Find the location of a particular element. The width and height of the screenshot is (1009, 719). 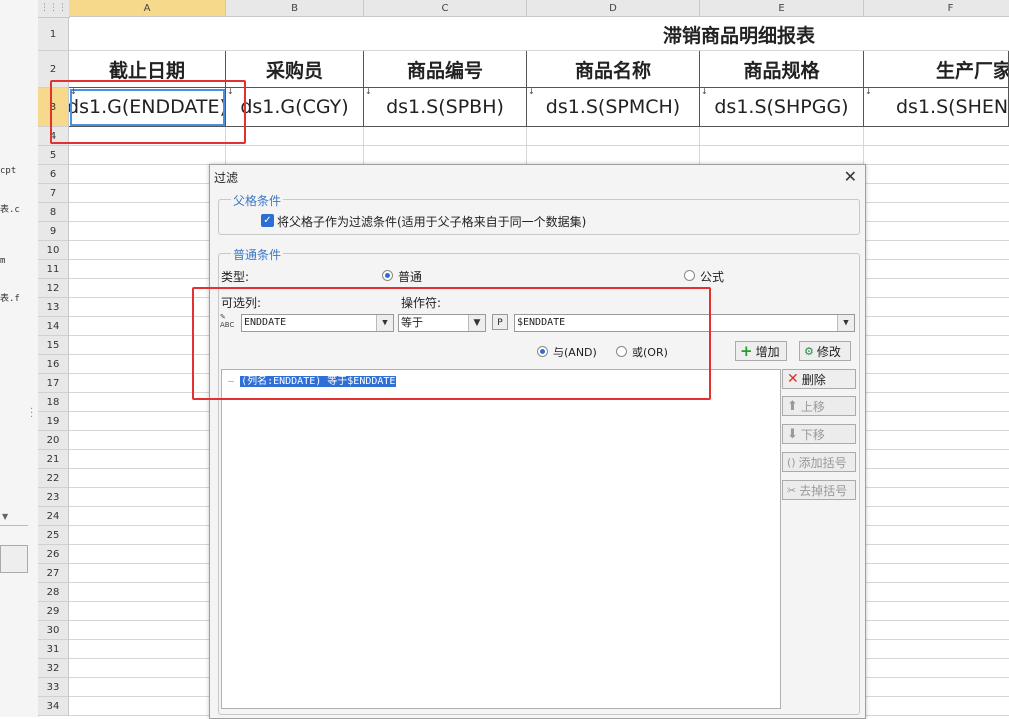

column-label: 可选列: is located at coordinates (241, 303).